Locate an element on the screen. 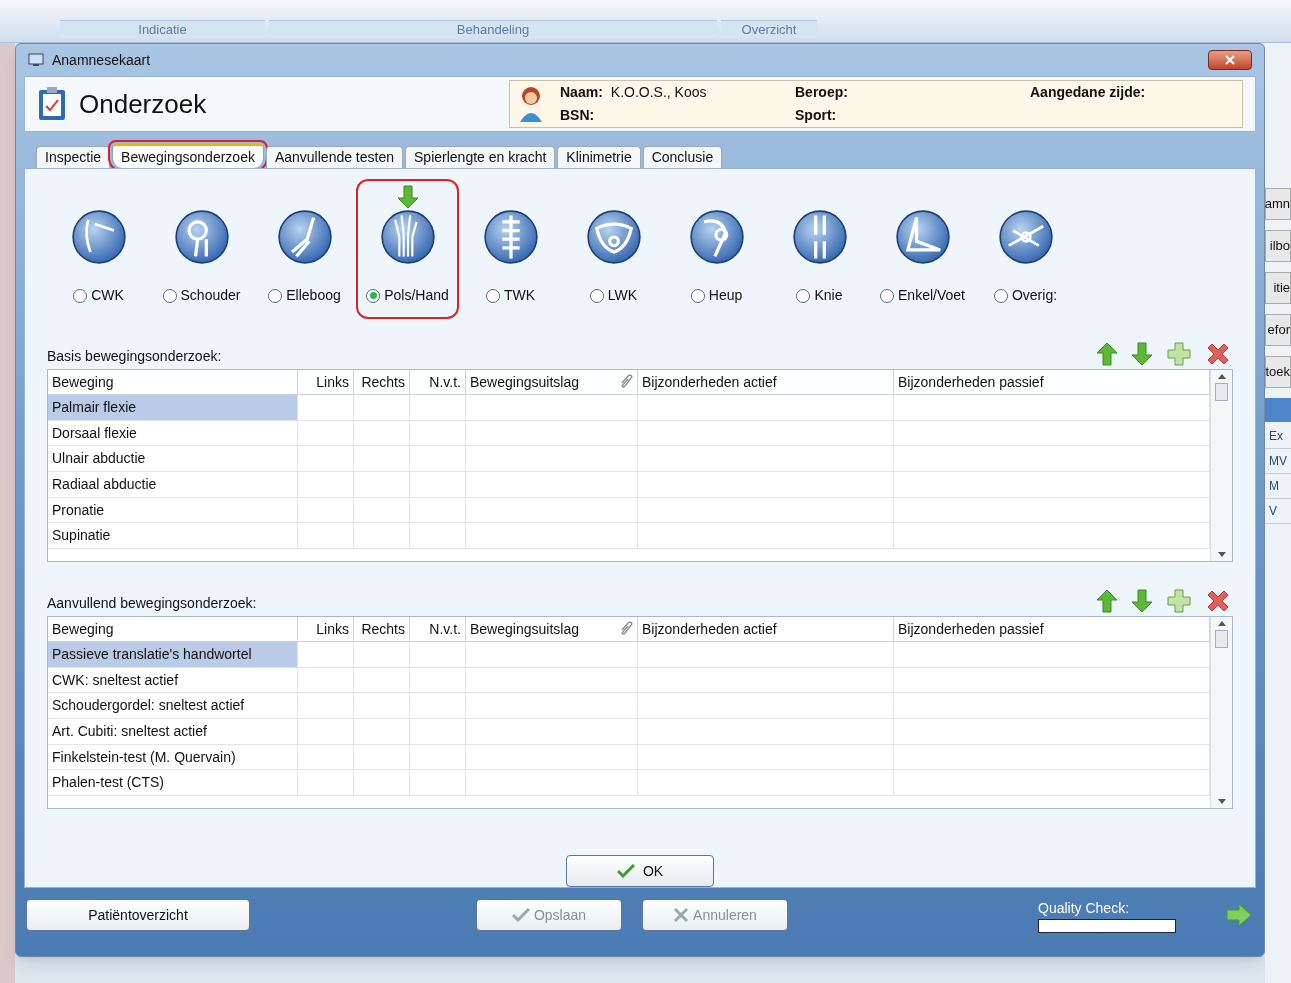  radio-option: Elleboog is located at coordinates (304, 295).